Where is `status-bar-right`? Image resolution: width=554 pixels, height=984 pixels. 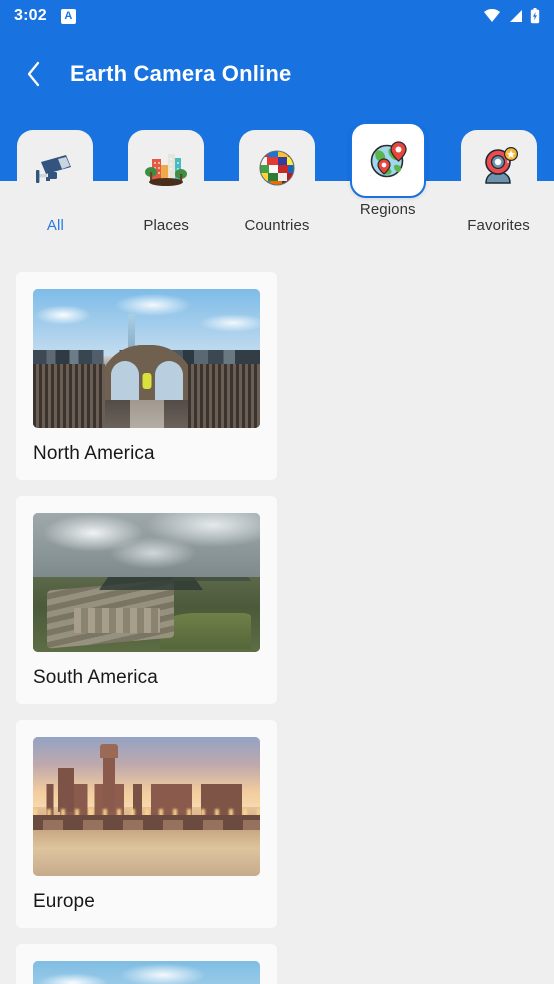 status-bar-right is located at coordinates (511, 16).